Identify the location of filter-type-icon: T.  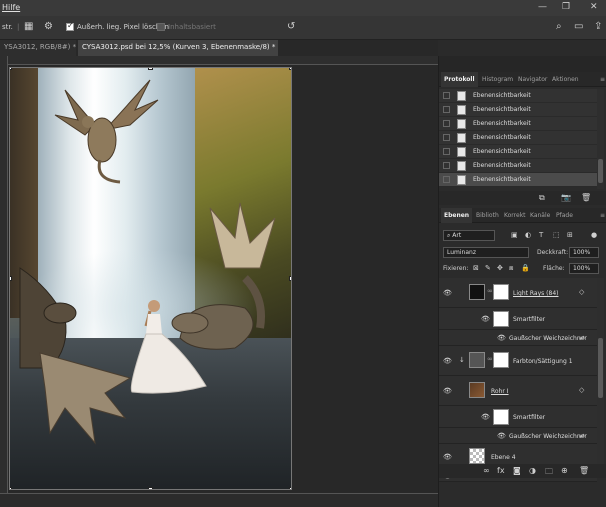
(541, 235).